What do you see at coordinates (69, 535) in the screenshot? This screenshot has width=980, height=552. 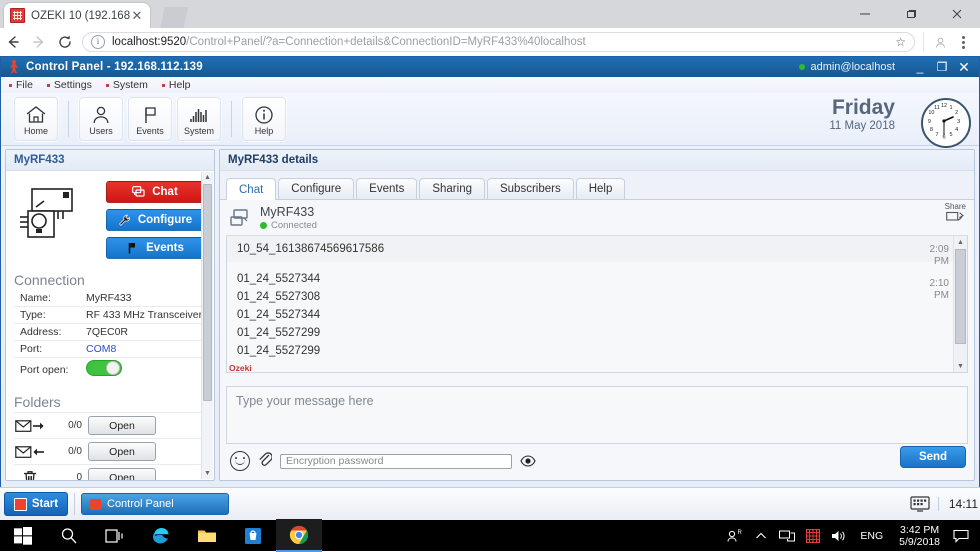 I see `search-button` at bounding box center [69, 535].